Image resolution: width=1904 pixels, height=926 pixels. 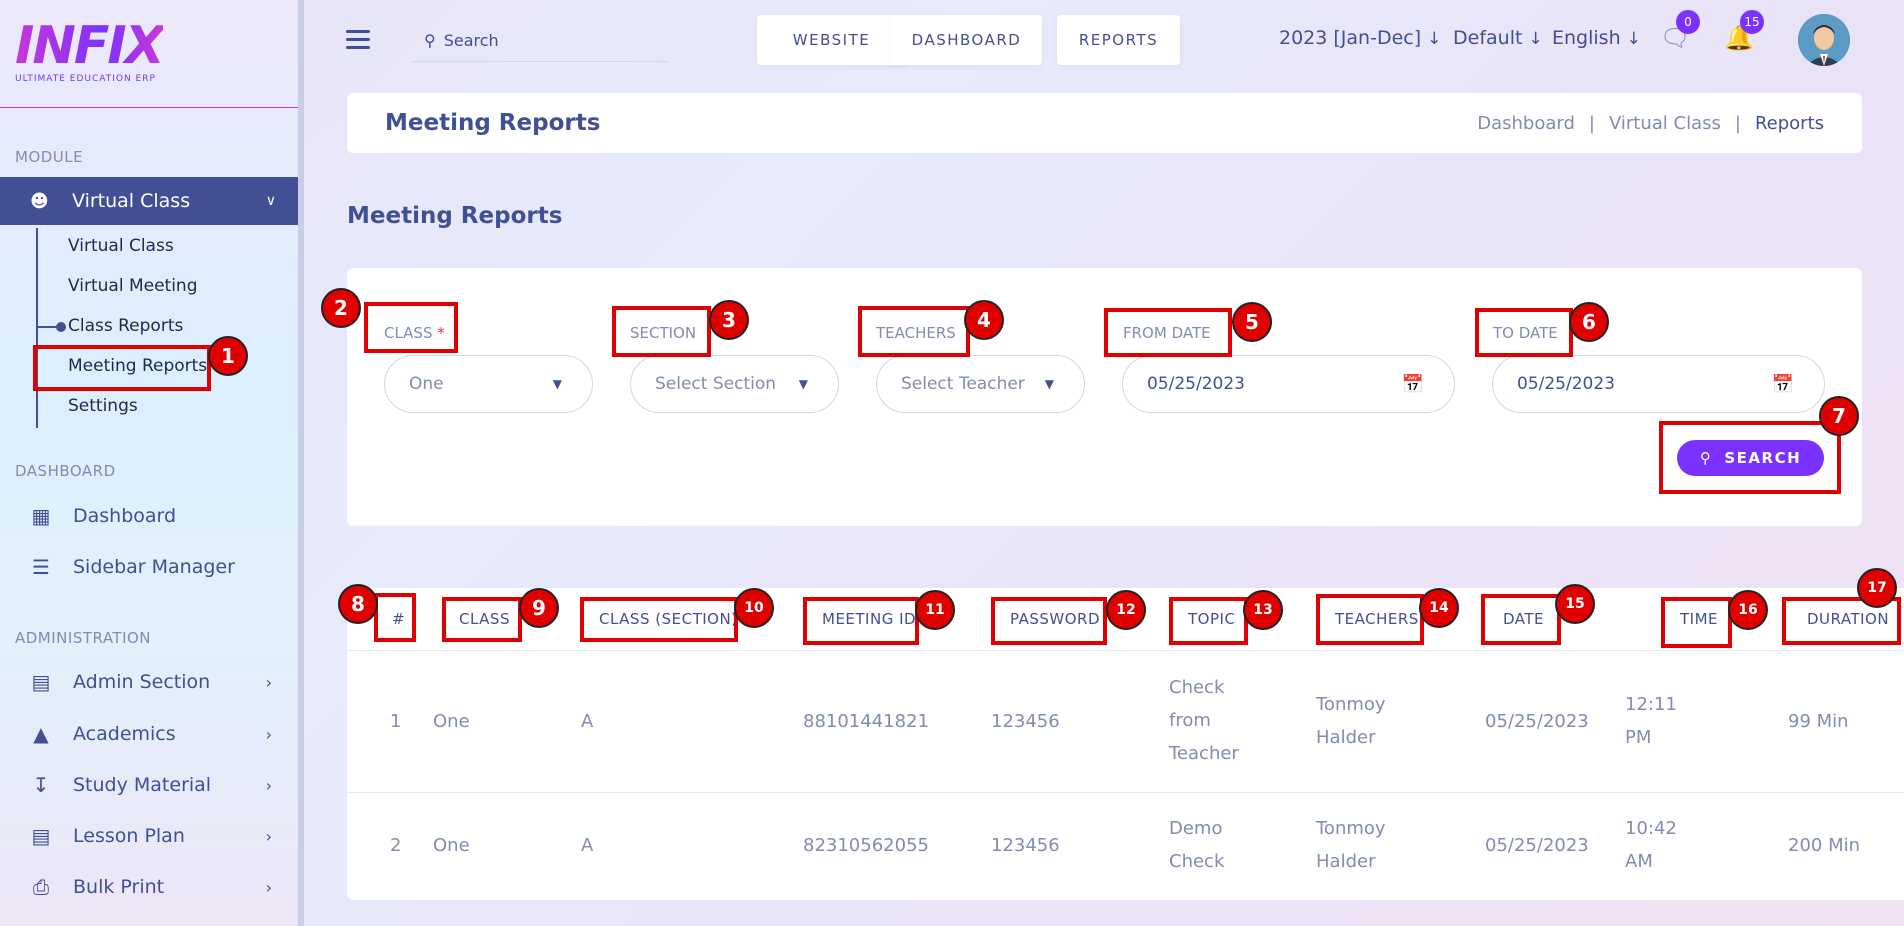 What do you see at coordinates (52, 327) in the screenshot?
I see `submenu-active-marker` at bounding box center [52, 327].